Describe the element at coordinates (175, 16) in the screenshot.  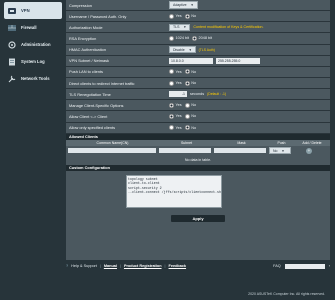
I see `username-auth-yes-radio: Yes` at that location.